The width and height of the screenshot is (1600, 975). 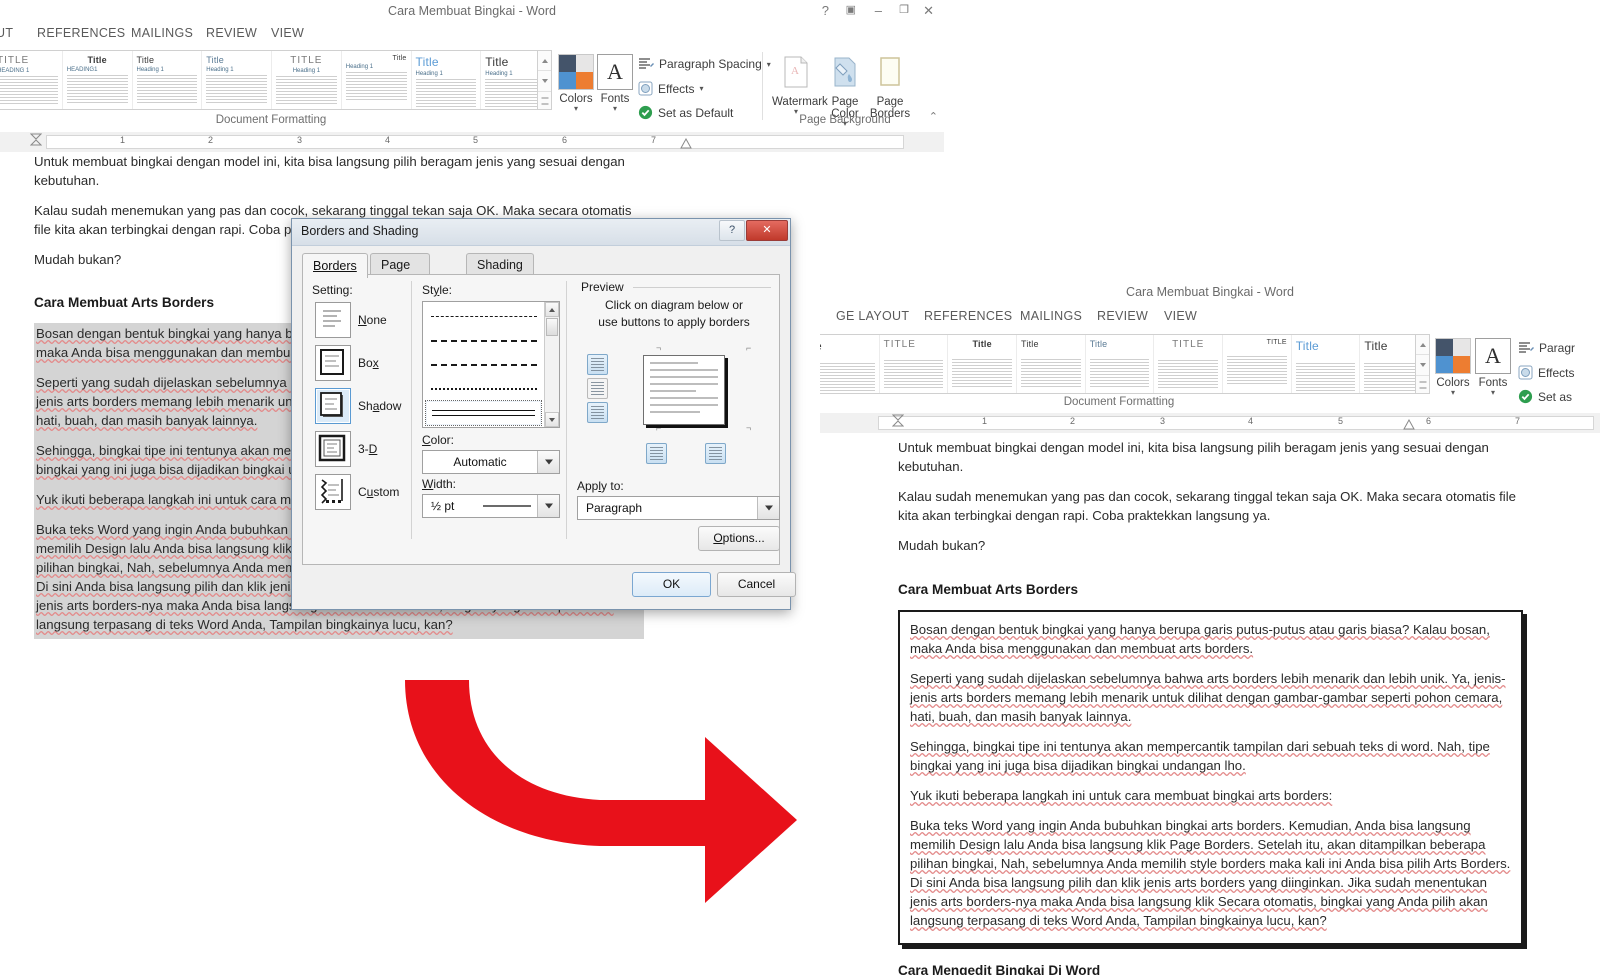 I want to click on ok-button: OK, so click(x=671, y=584).